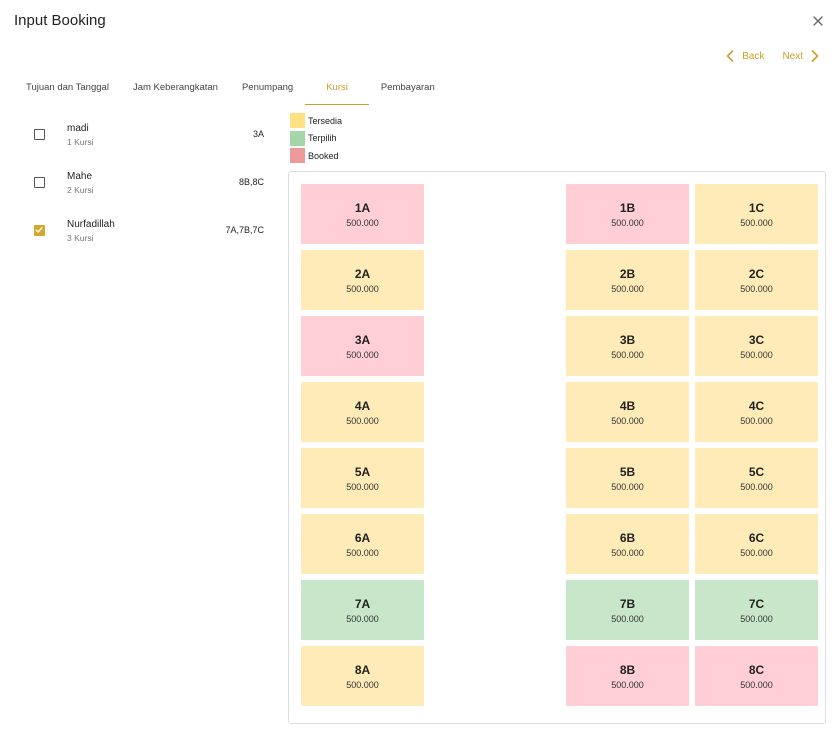 This screenshot has width=839, height=744. What do you see at coordinates (258, 134) in the screenshot?
I see `passenger-seats: 3A` at bounding box center [258, 134].